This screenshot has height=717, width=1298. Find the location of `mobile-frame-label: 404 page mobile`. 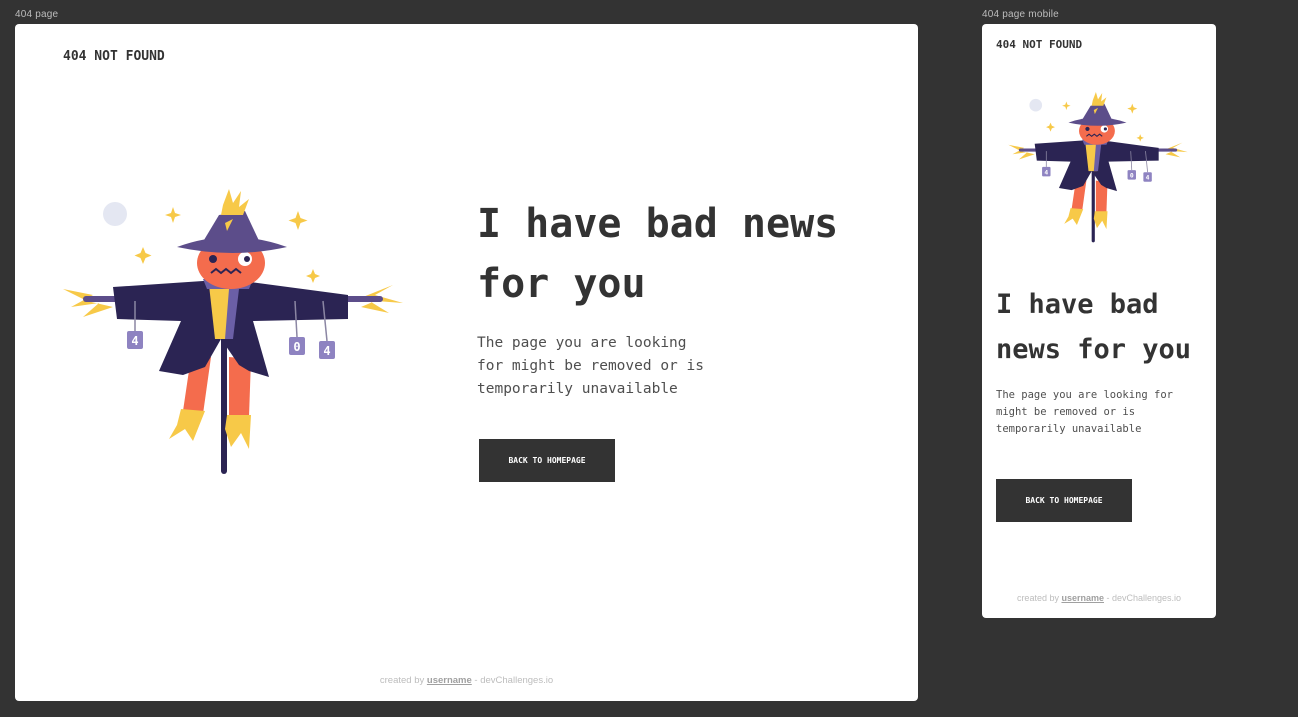

mobile-frame-label: 404 page mobile is located at coordinates (1020, 14).